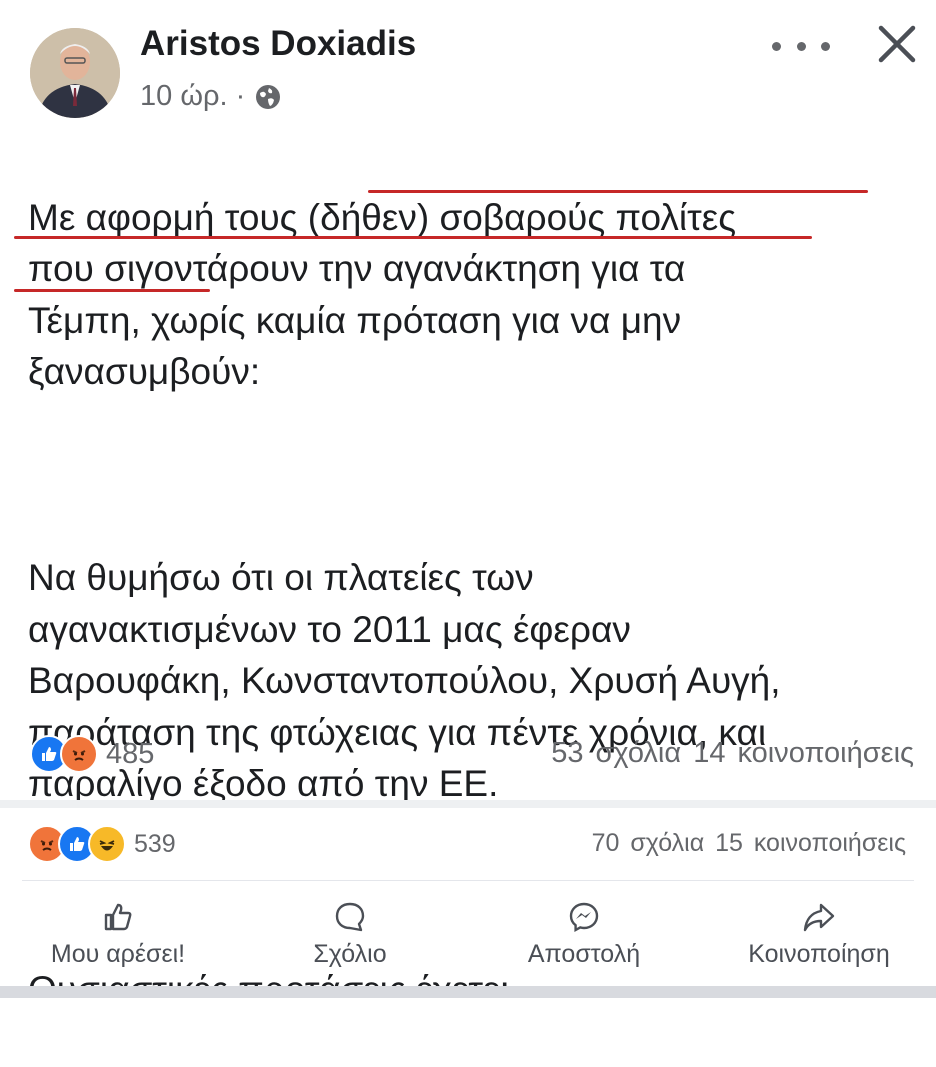 This screenshot has height=1067, width=936. What do you see at coordinates (732, 753) in the screenshot?
I see `comments-shares-count: 53 σχόλια 14 κοινοποιήσεις` at bounding box center [732, 753].